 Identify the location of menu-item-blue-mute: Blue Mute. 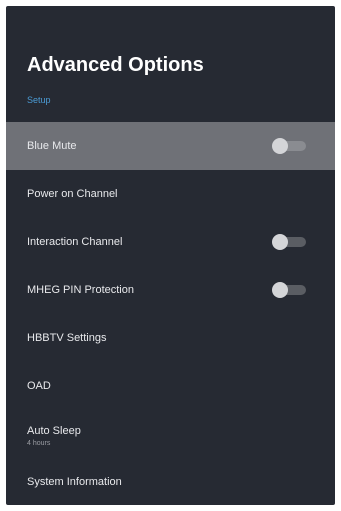
(170, 146).